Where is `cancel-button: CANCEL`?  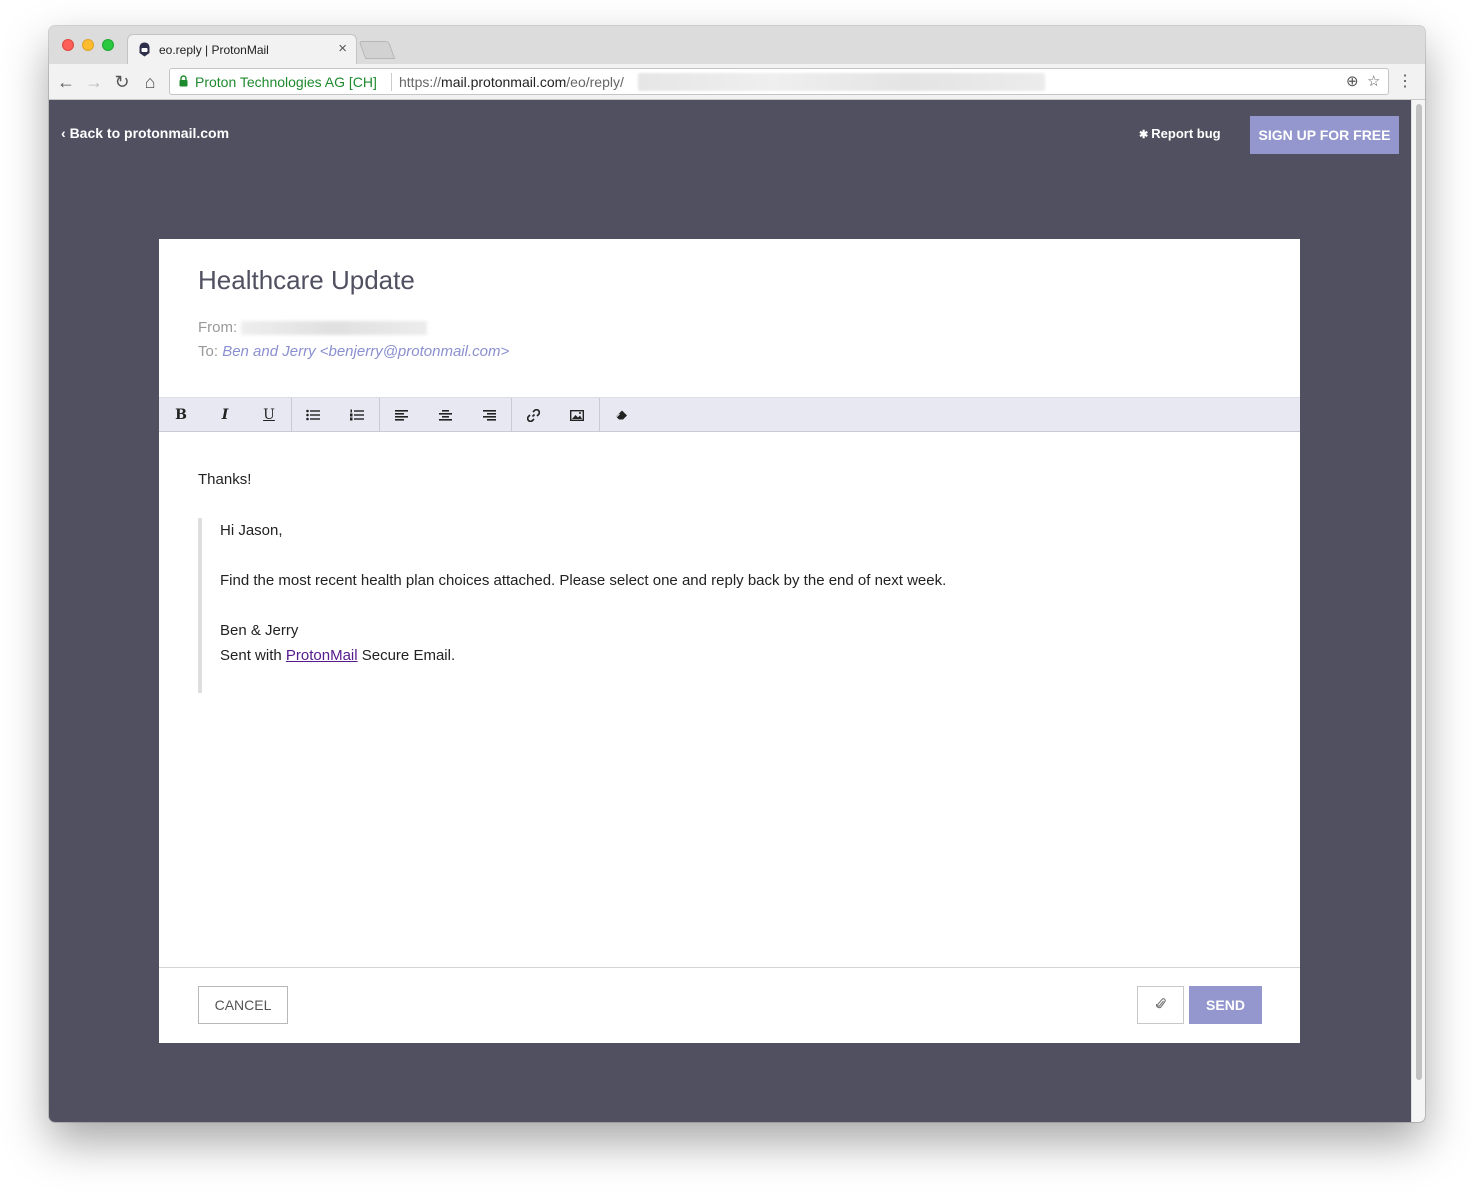
cancel-button: CANCEL is located at coordinates (243, 1005).